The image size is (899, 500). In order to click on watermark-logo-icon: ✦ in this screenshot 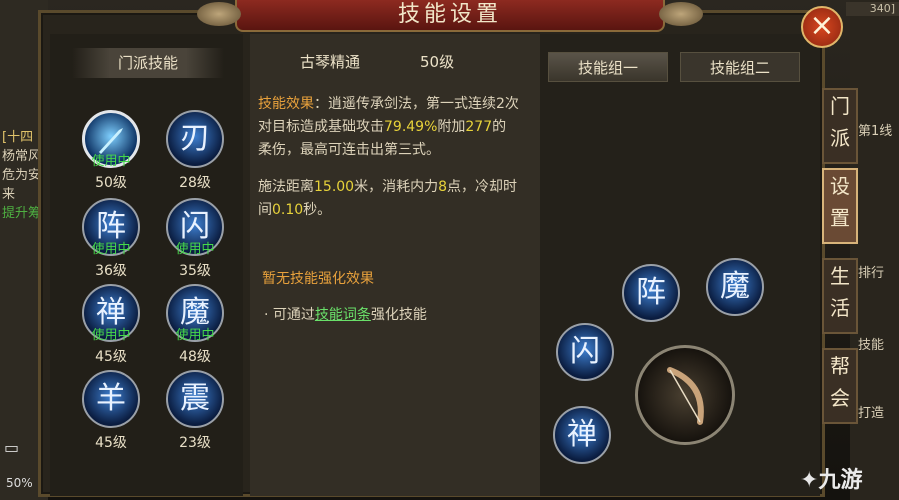, I will do `click(809, 480)`.